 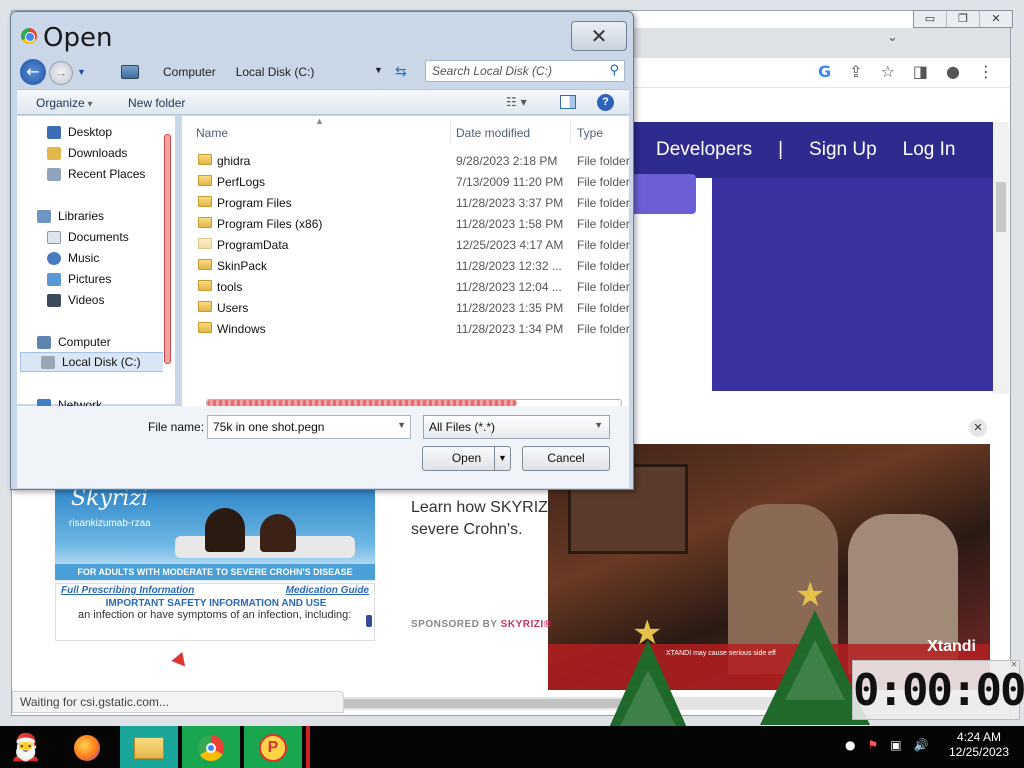 What do you see at coordinates (843, 150) in the screenshot?
I see `nav-signup-link: Sign Up` at bounding box center [843, 150].